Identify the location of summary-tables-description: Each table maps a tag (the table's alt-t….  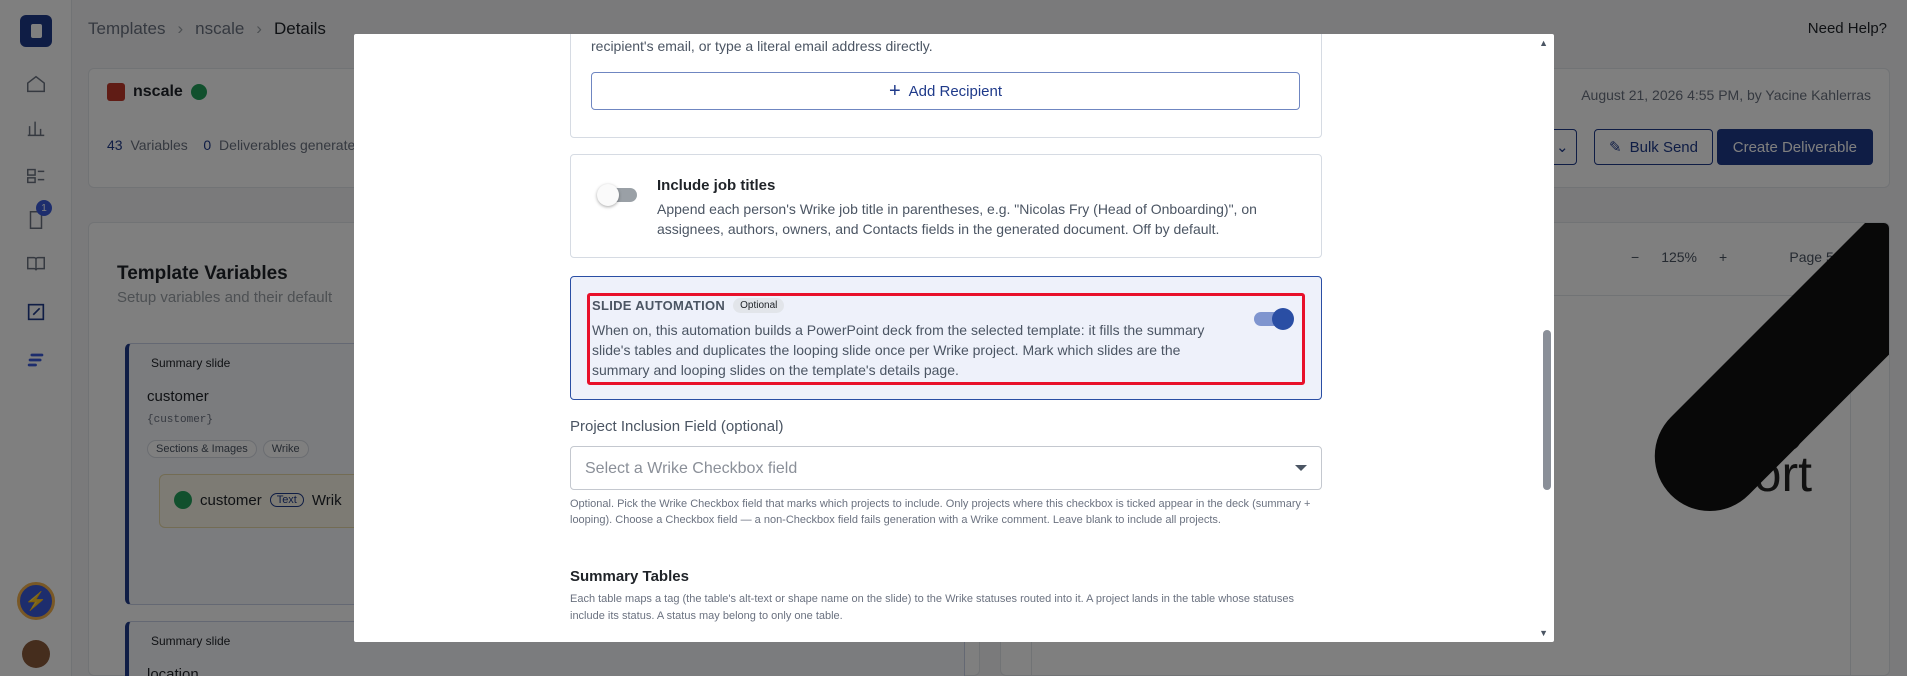
(932, 607).